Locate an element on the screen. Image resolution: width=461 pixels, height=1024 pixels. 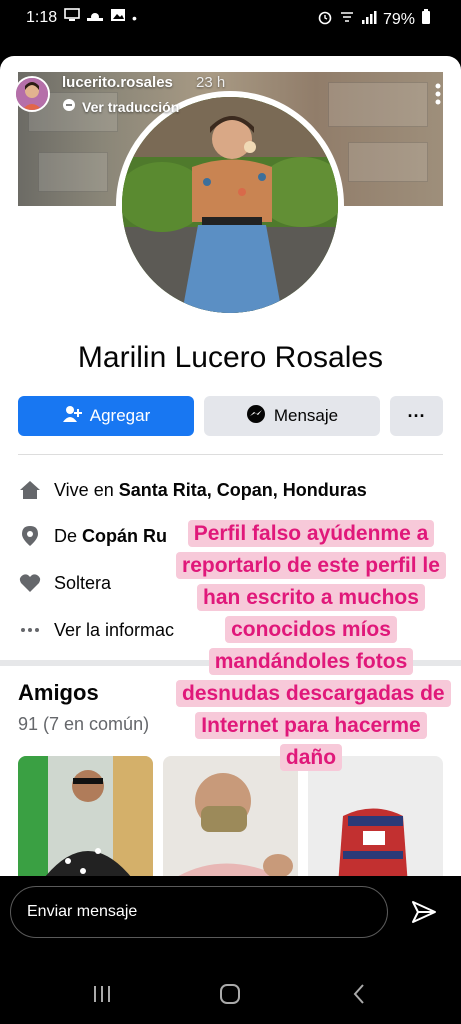
friends-title: Amigos is located at coordinates (58, 693).